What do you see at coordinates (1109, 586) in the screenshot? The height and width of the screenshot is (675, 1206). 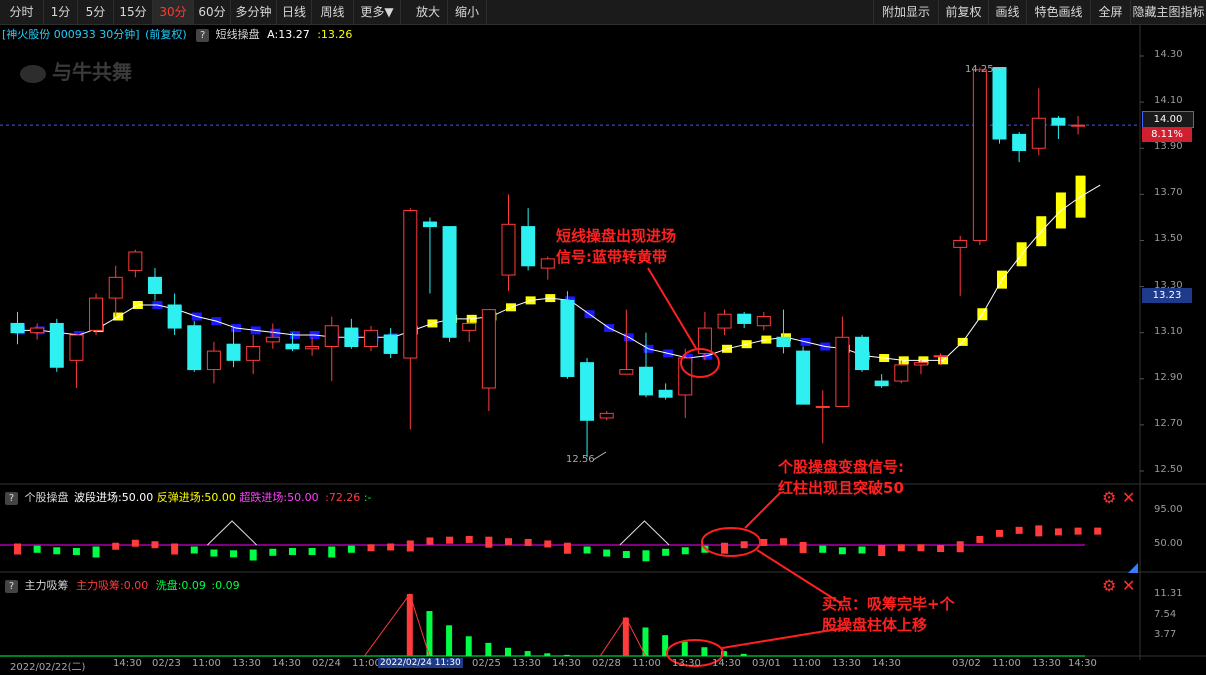 I see `panel3-gear-icon: ⚙` at bounding box center [1109, 586].